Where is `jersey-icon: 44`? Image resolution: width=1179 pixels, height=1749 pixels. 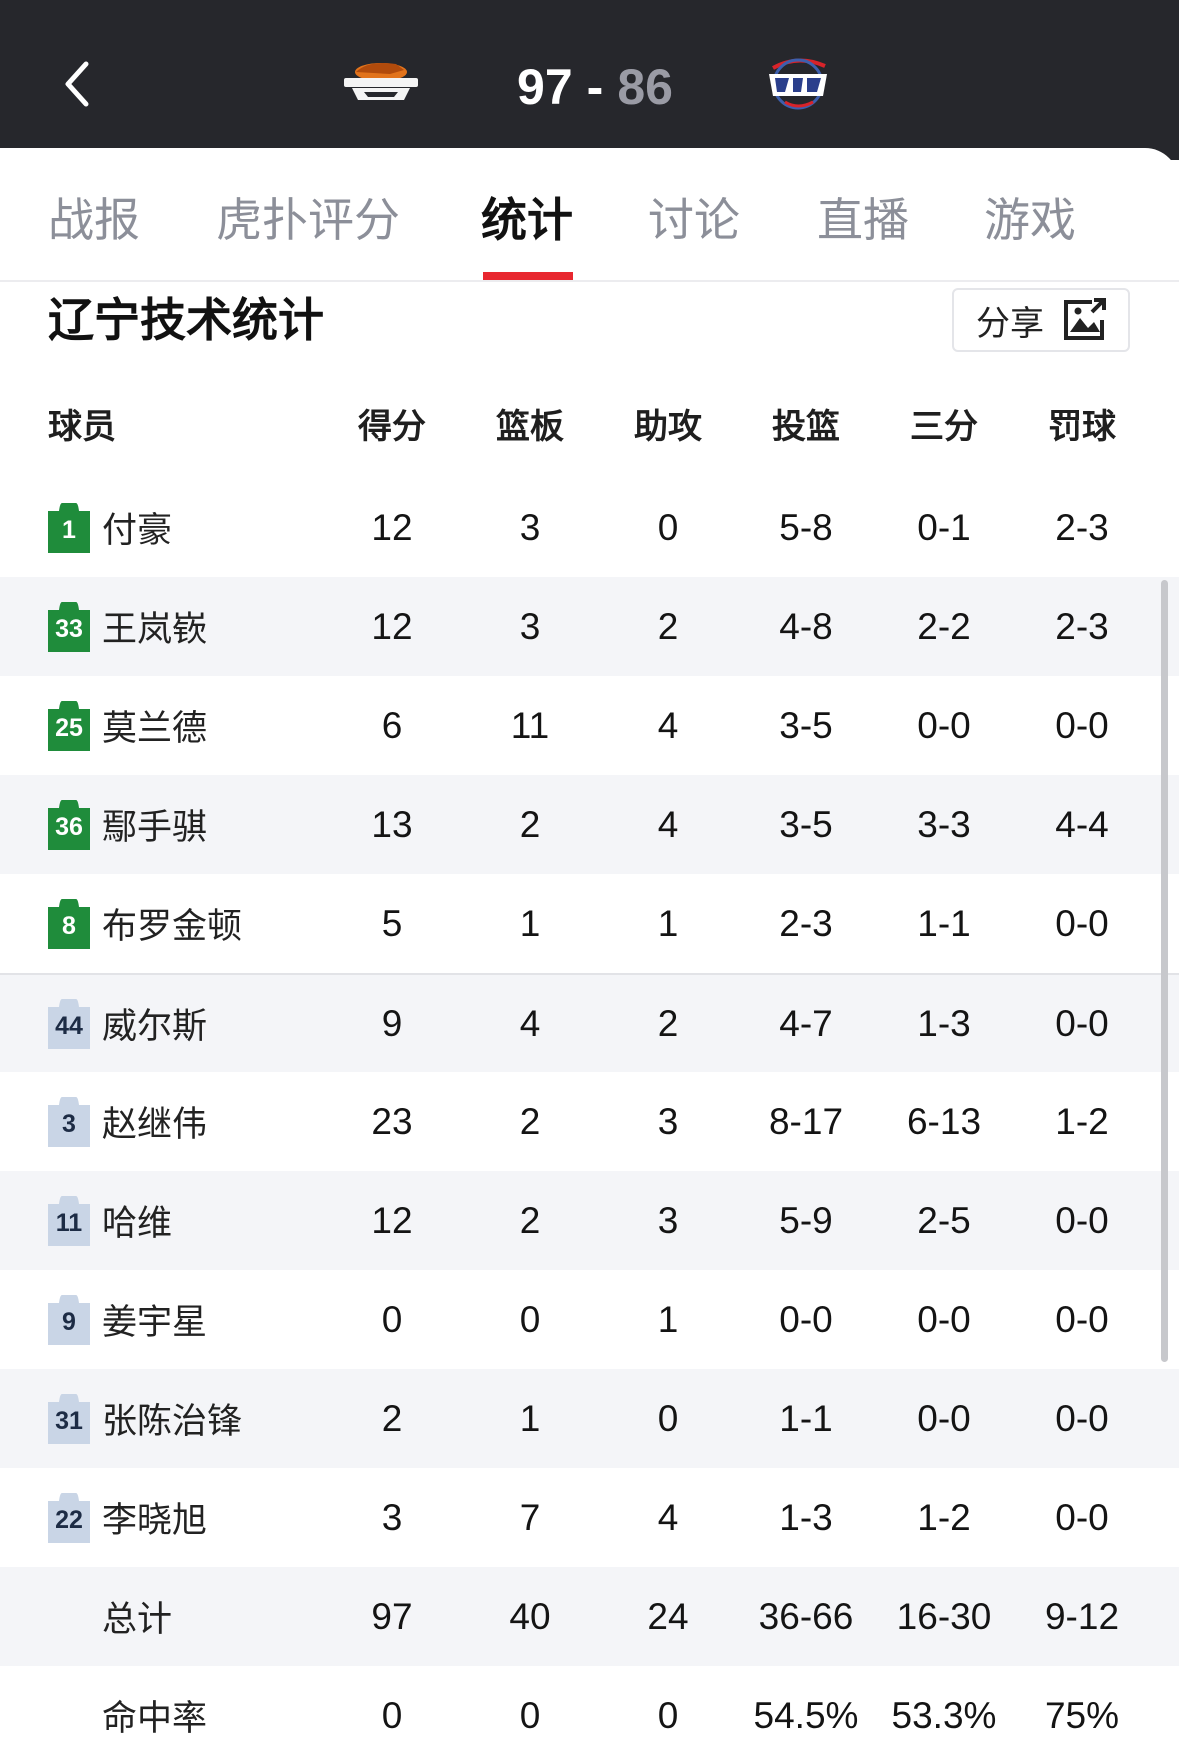 jersey-icon: 44 is located at coordinates (69, 1023).